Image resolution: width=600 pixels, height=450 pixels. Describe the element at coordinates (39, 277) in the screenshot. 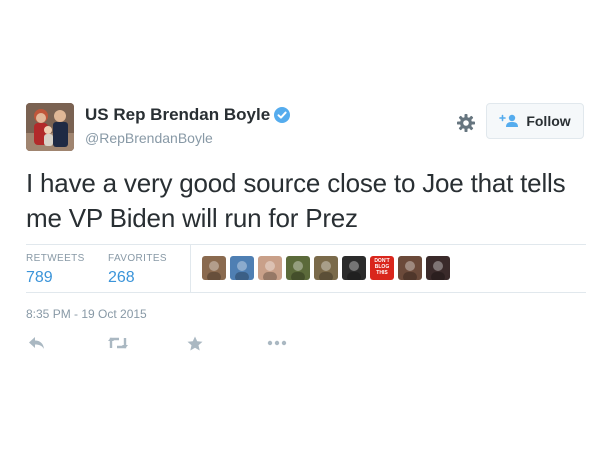

I see `retweets-count: 789` at that location.